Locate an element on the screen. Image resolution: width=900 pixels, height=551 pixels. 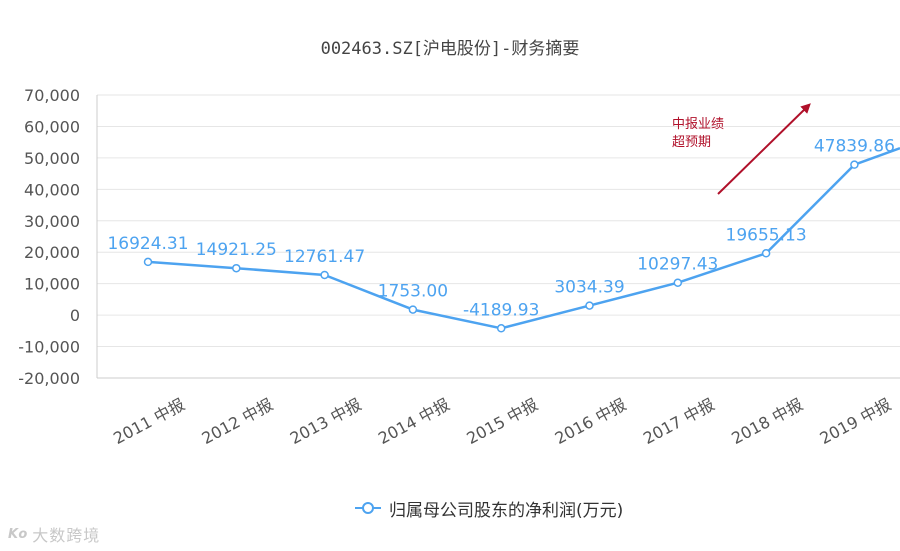
y-tick-label: -20,000 is located at coordinates (49, 378).